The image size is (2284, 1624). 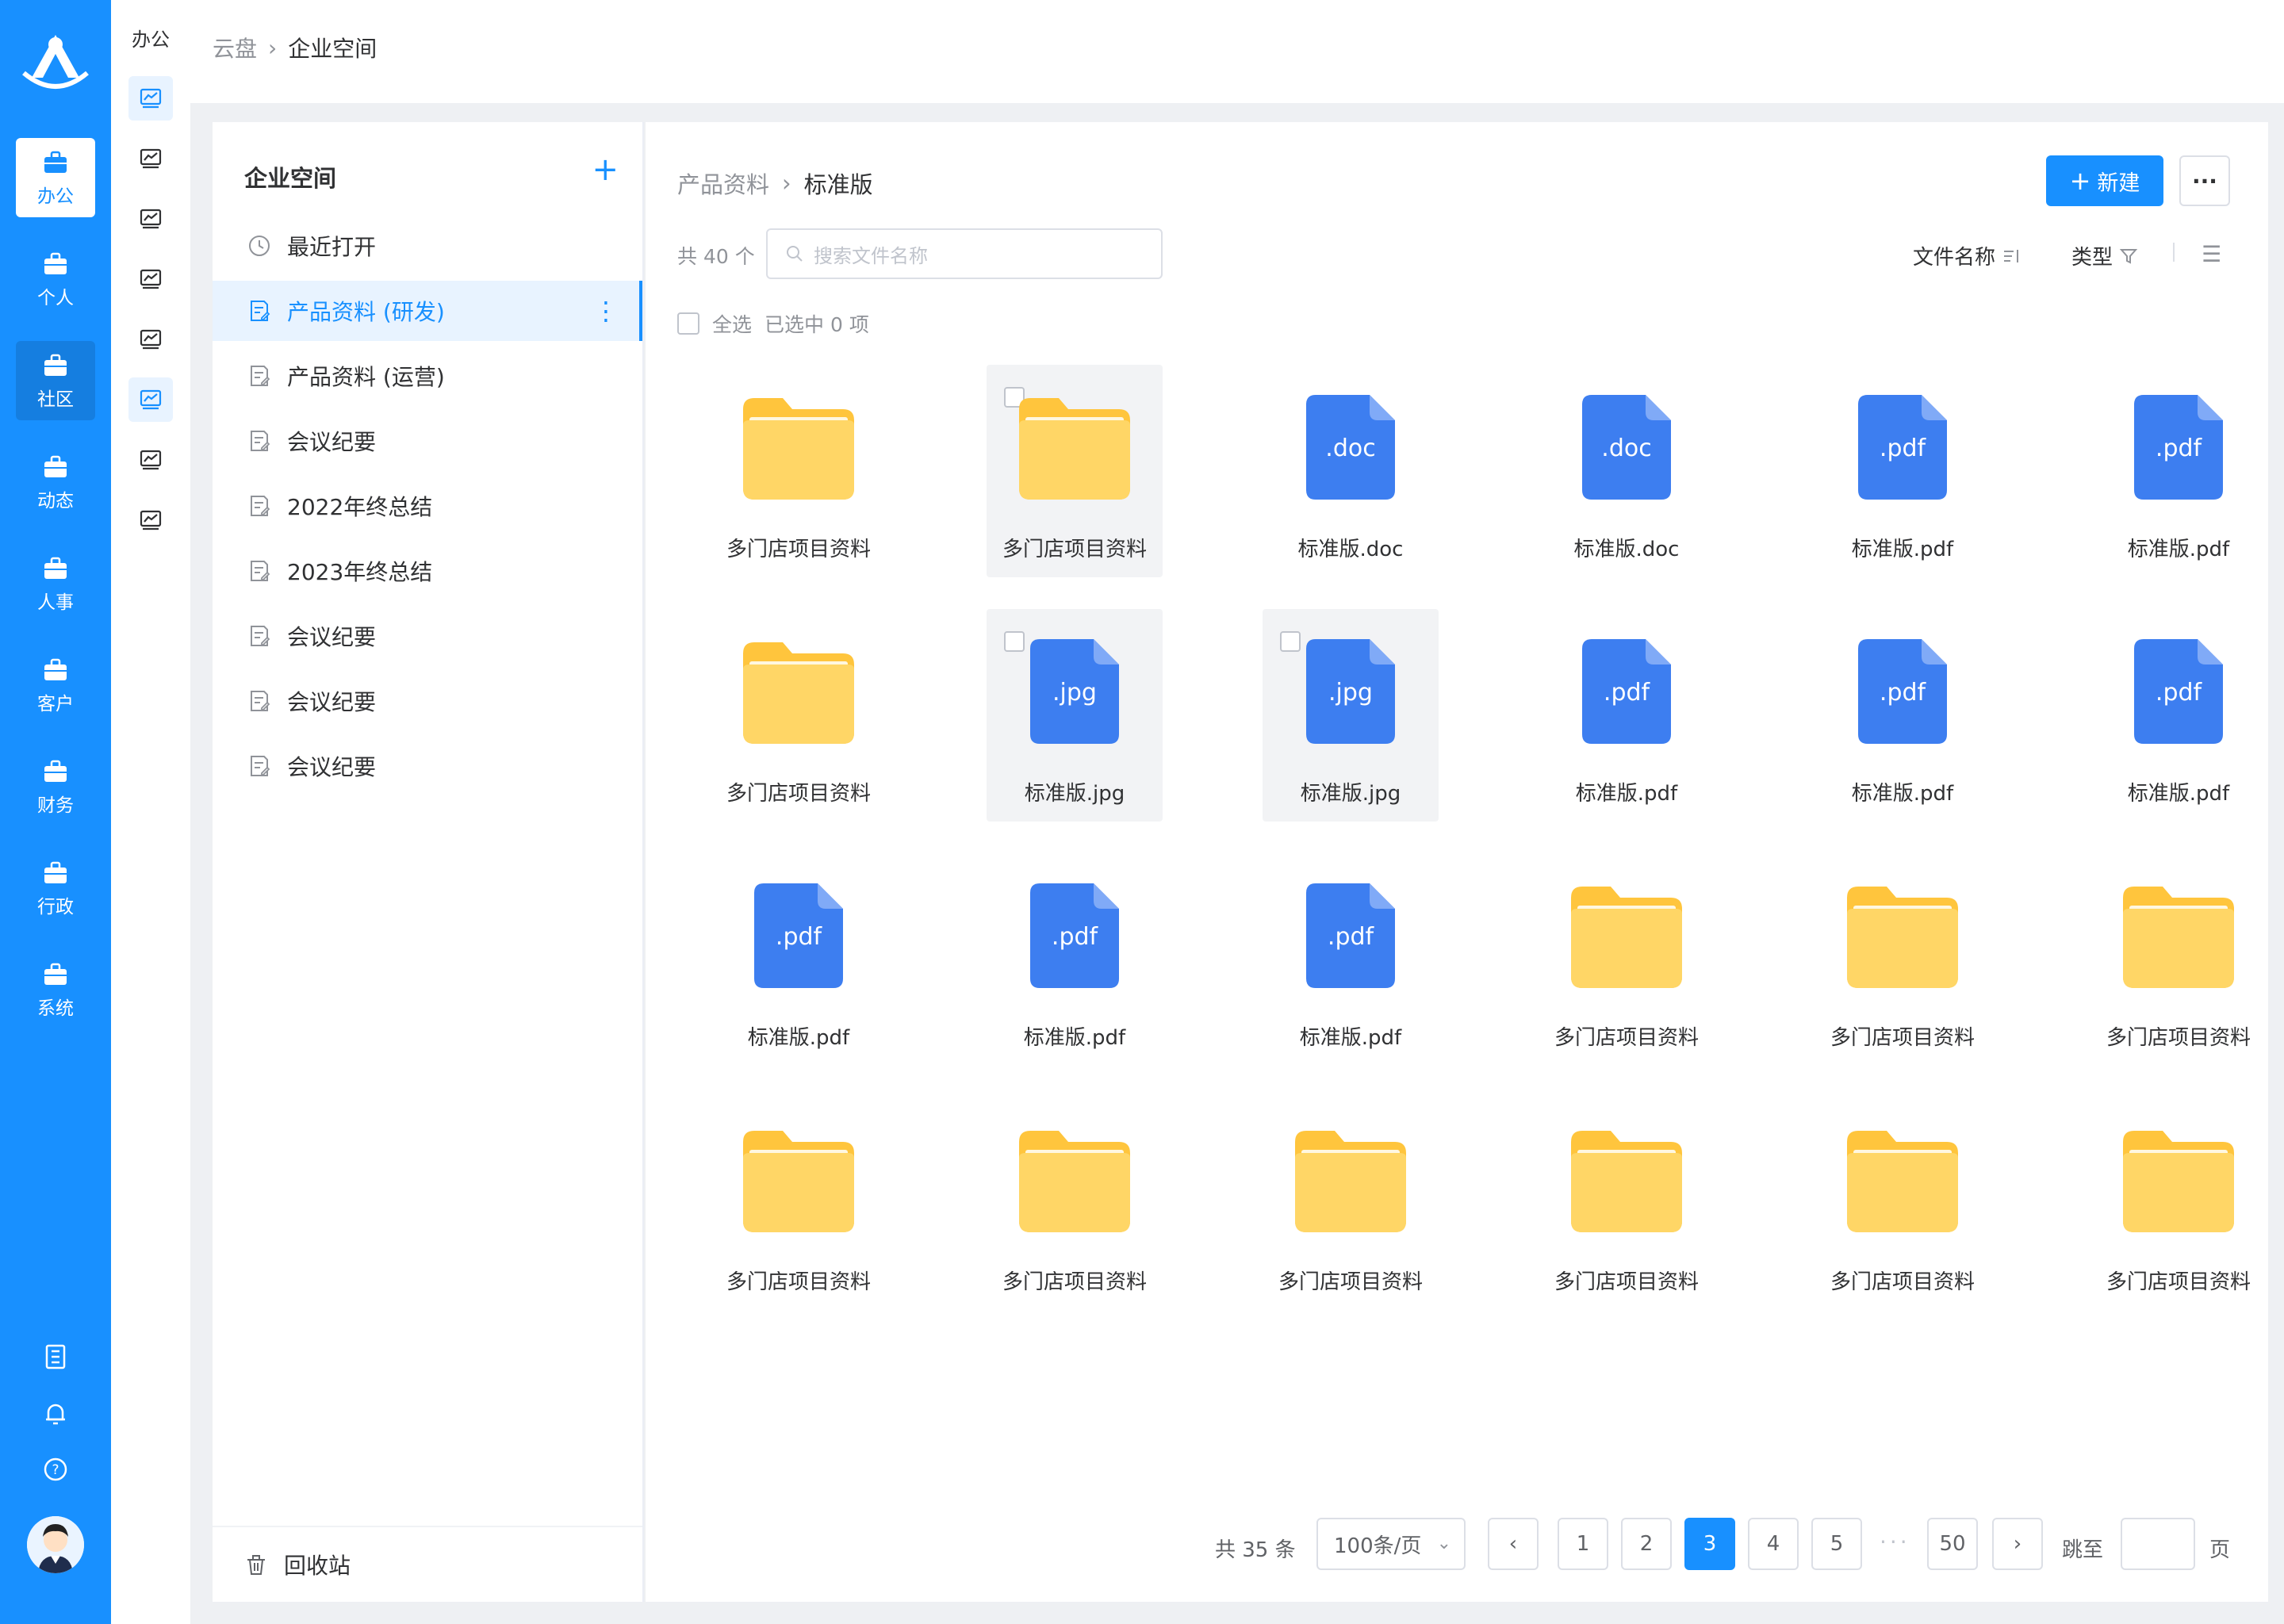 I want to click on rail-item: 办公, so click(x=55, y=177).